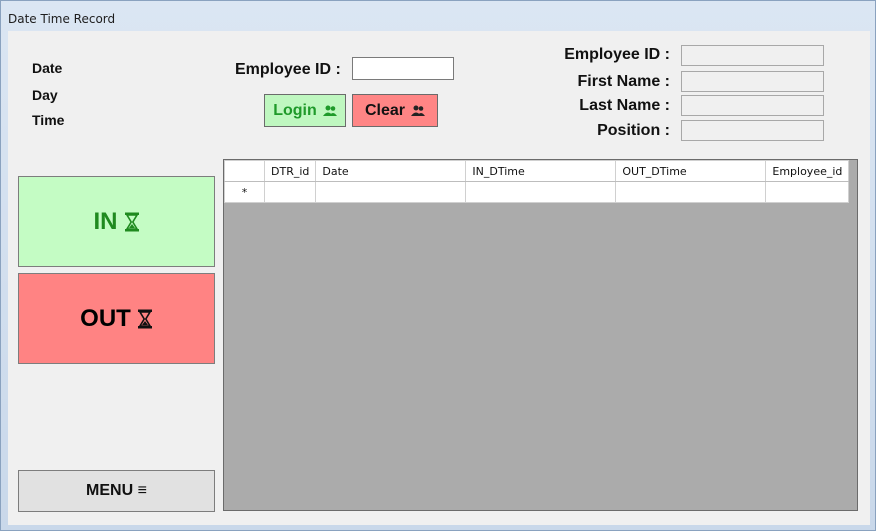 This screenshot has height=531, width=876. Describe the element at coordinates (48, 120) in the screenshot. I see `time-label: Time` at that location.